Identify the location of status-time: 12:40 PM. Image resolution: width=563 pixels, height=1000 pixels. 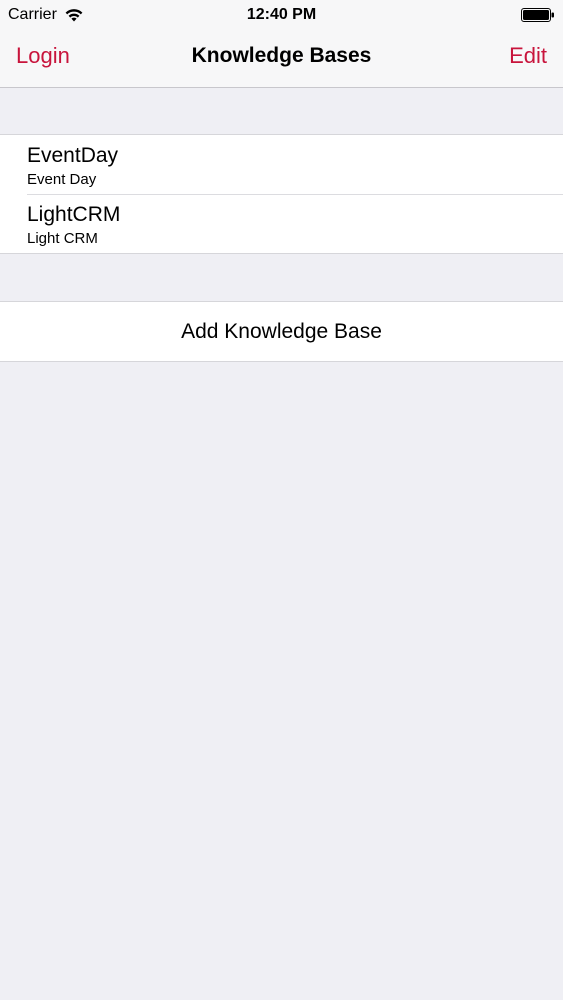
(281, 14).